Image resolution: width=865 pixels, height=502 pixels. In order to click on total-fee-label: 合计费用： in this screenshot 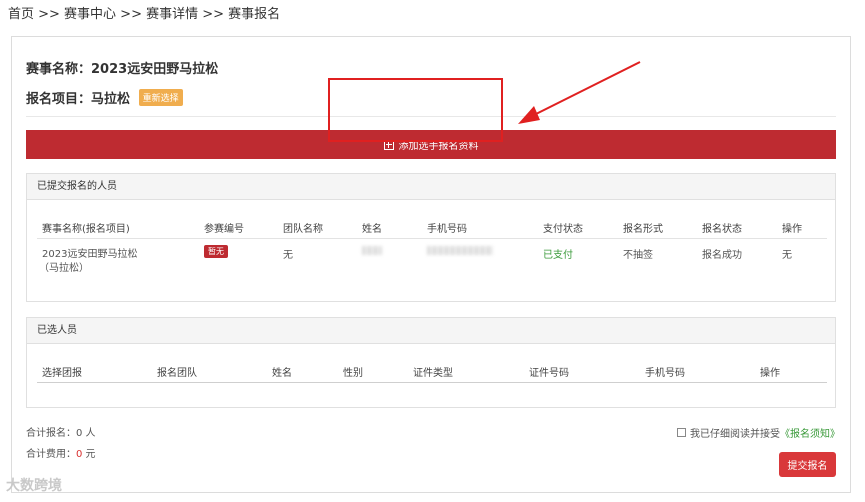, I will do `click(51, 454)`.